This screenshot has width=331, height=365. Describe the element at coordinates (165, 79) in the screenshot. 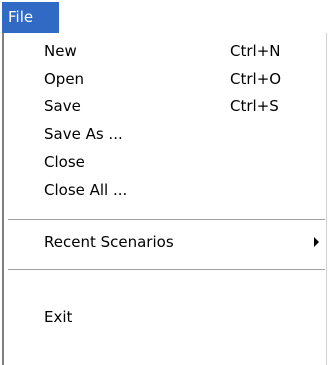

I see `menu-item-open: Open Ctrl+O` at that location.